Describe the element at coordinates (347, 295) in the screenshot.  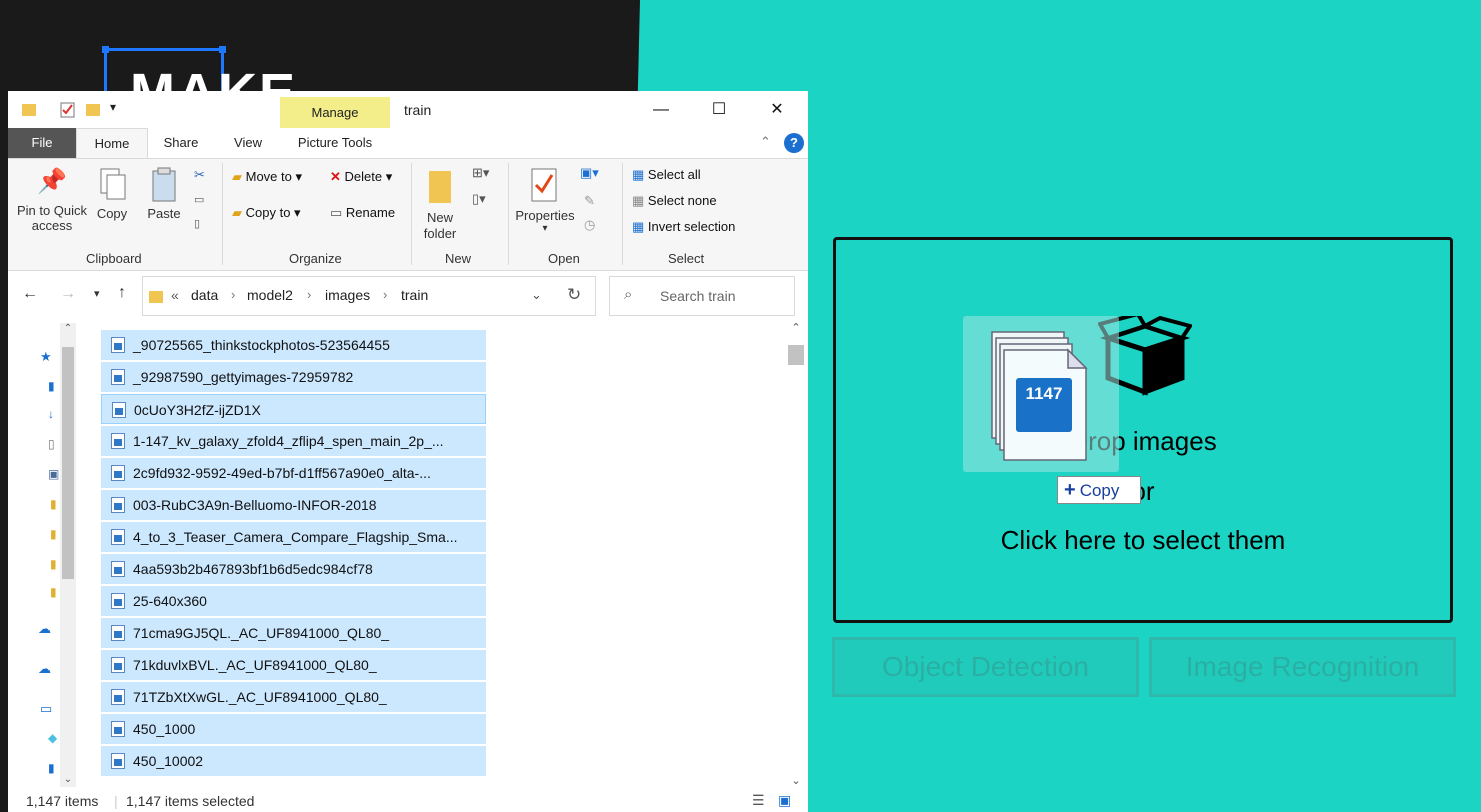
I see `breadcrumb-item: images` at that location.